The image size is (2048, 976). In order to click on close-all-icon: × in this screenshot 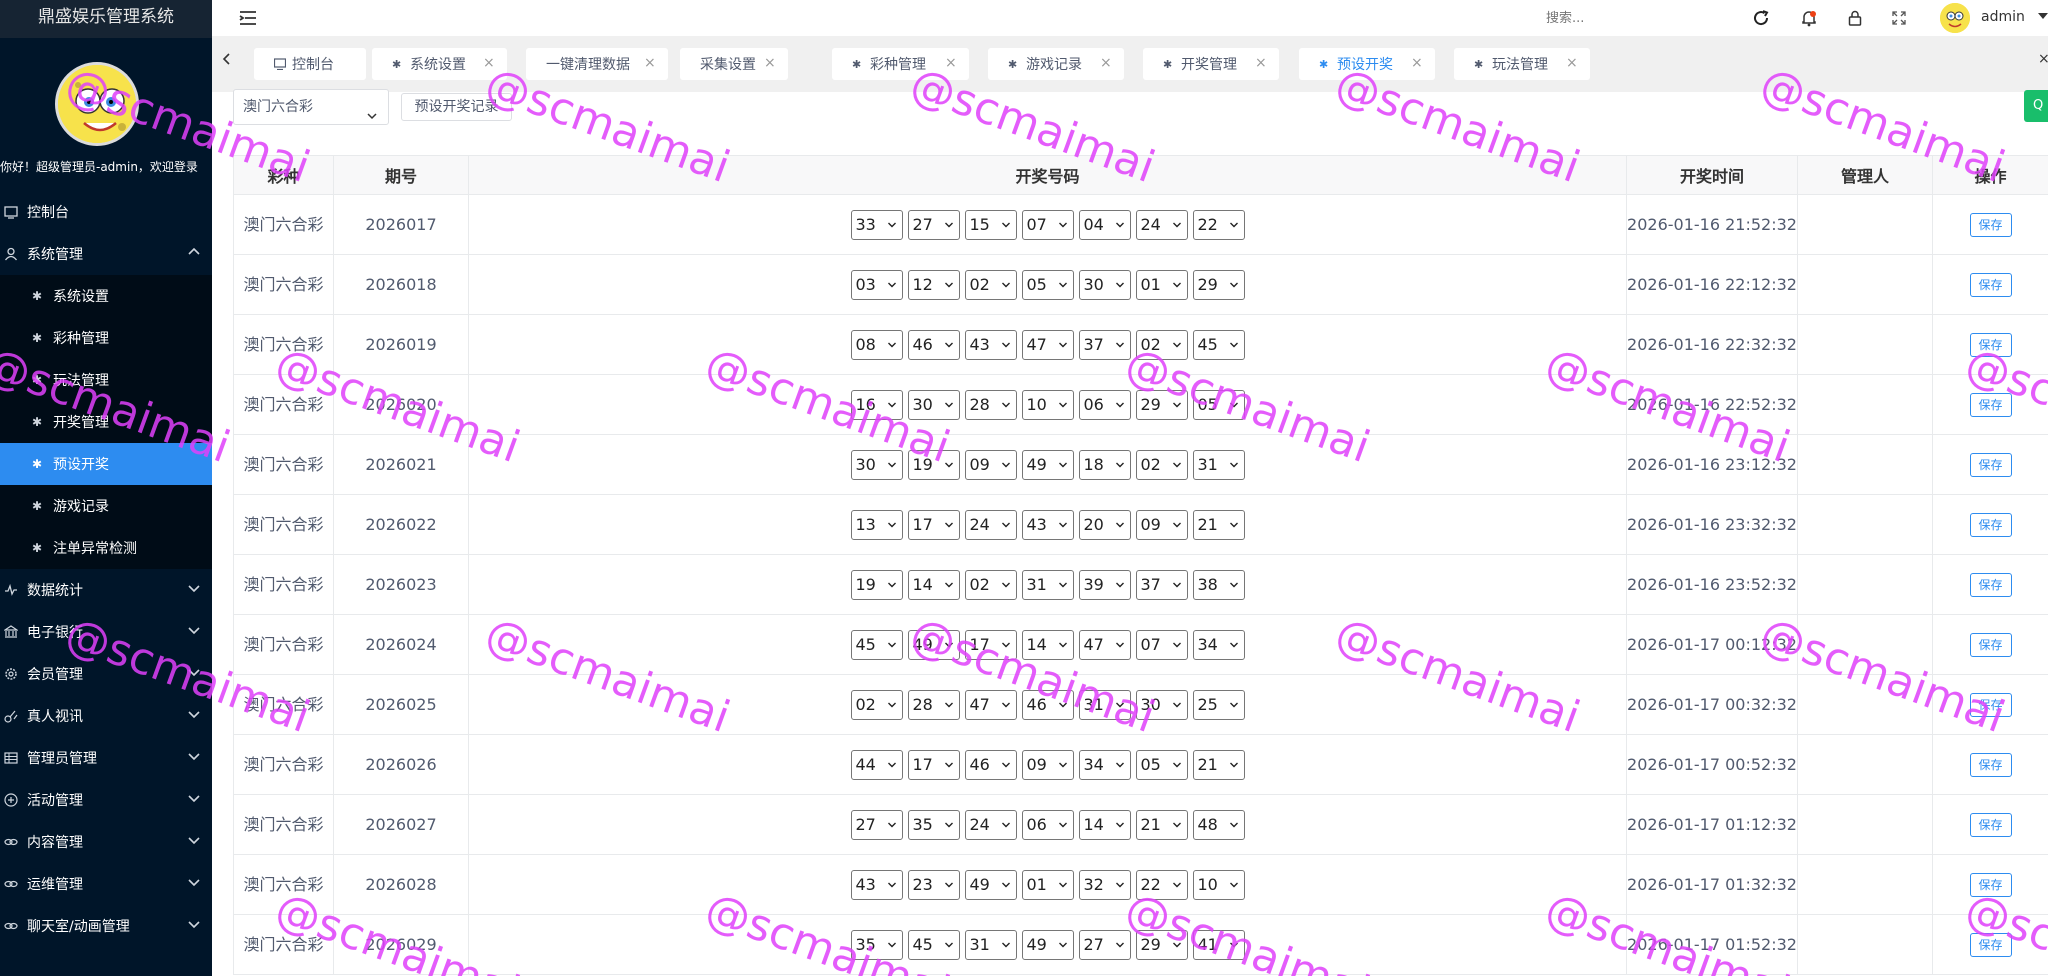, I will do `click(2043, 59)`.